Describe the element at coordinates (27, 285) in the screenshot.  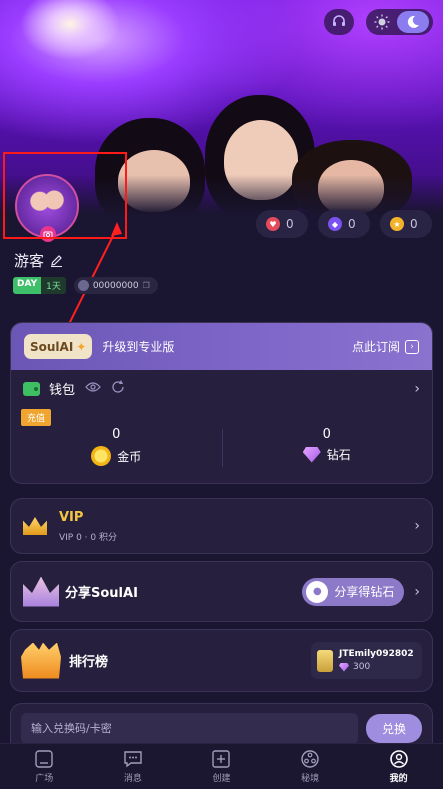
I see `day-label: DAY` at that location.